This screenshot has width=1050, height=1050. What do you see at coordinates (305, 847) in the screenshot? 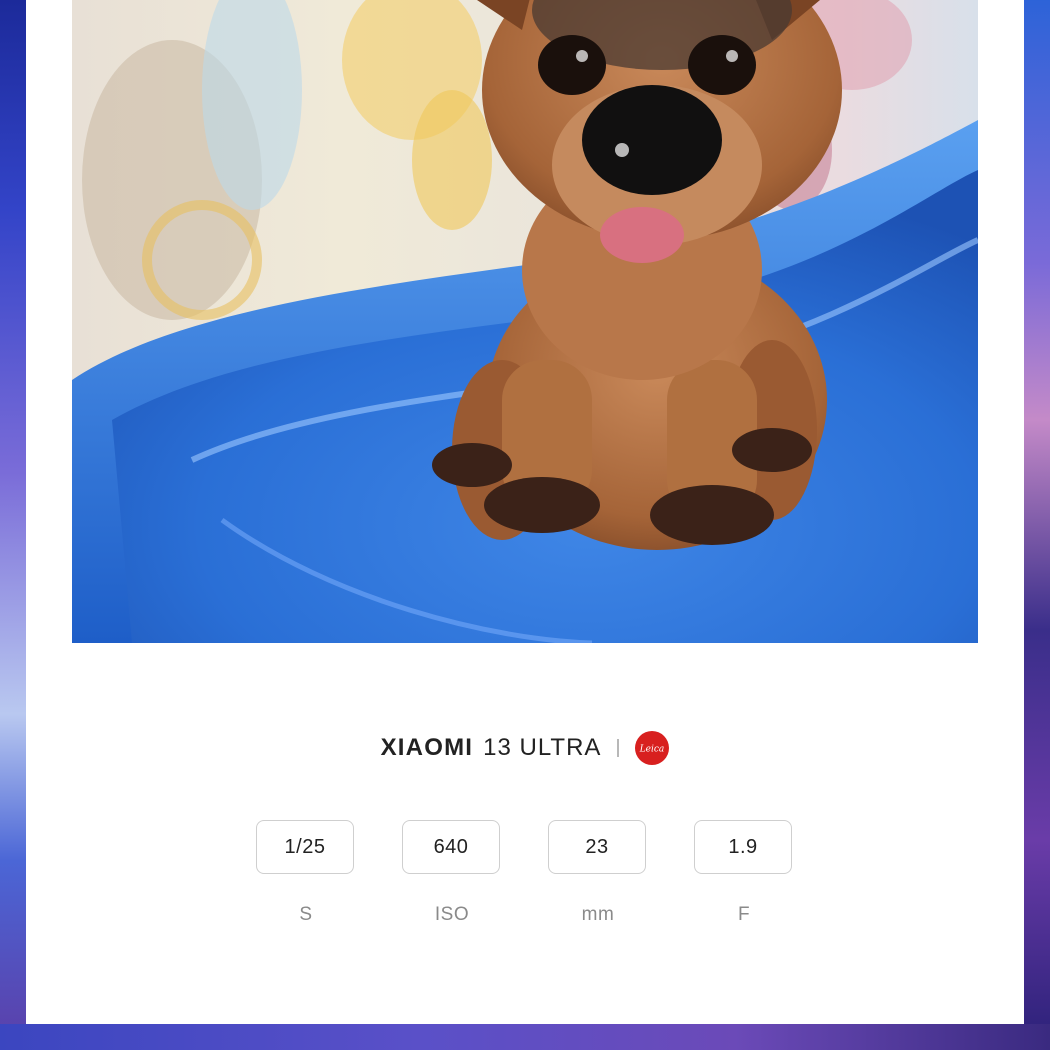
I see `spec-value-box: 1/25` at bounding box center [305, 847].